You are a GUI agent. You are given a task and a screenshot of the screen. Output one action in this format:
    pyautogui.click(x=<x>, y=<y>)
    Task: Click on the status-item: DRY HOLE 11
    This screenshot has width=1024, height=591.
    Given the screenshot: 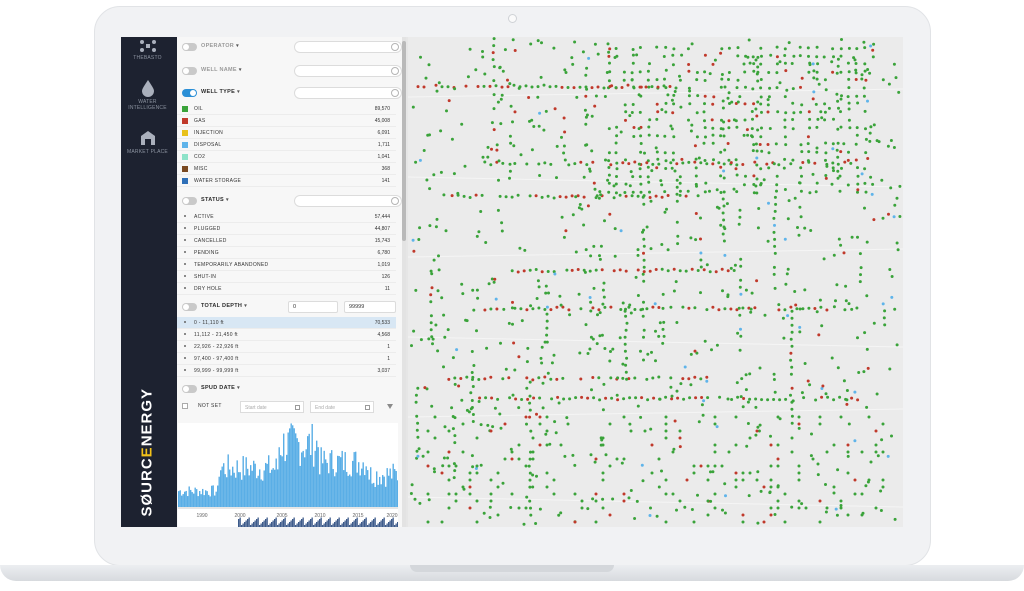 What is the action you would take?
    pyautogui.click(x=285, y=289)
    